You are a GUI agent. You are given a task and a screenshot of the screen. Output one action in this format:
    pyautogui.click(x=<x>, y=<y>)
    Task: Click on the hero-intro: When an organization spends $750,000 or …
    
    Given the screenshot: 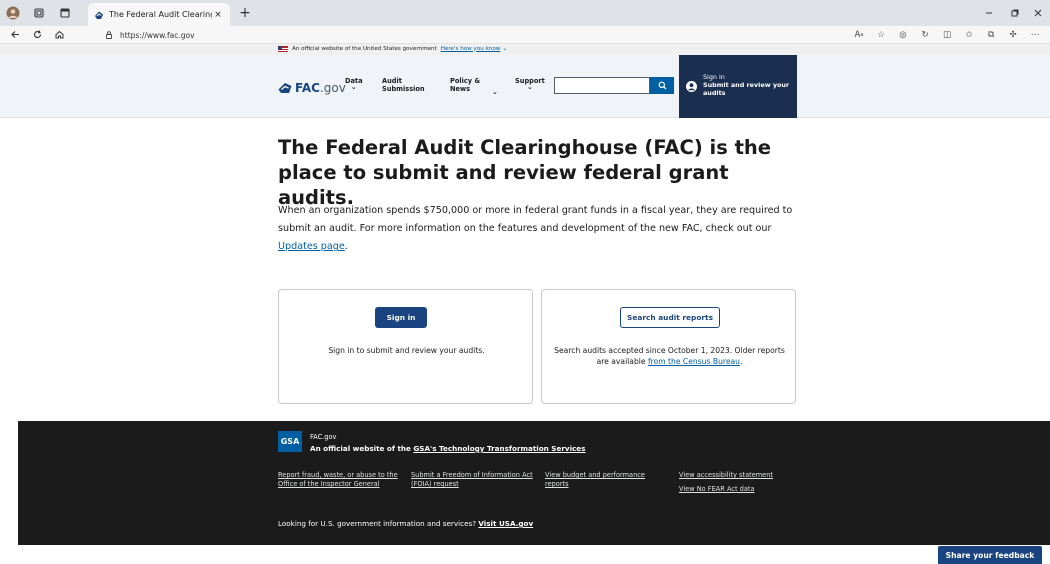 What is the action you would take?
    pyautogui.click(x=538, y=229)
    